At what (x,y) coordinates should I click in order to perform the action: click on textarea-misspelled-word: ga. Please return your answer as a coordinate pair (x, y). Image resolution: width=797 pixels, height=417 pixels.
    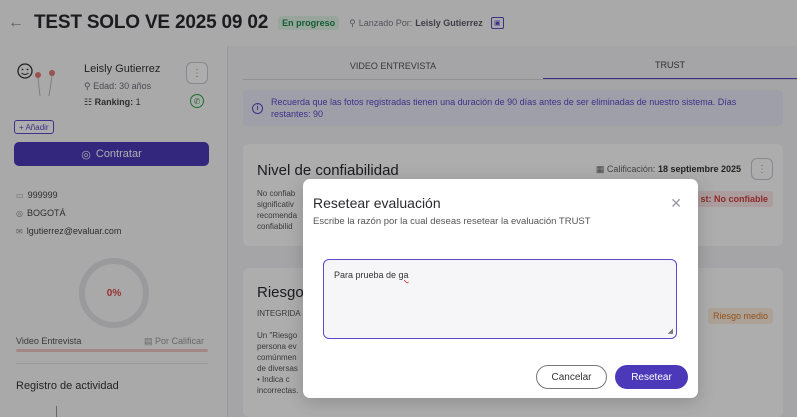
    Looking at the image, I should click on (403, 275).